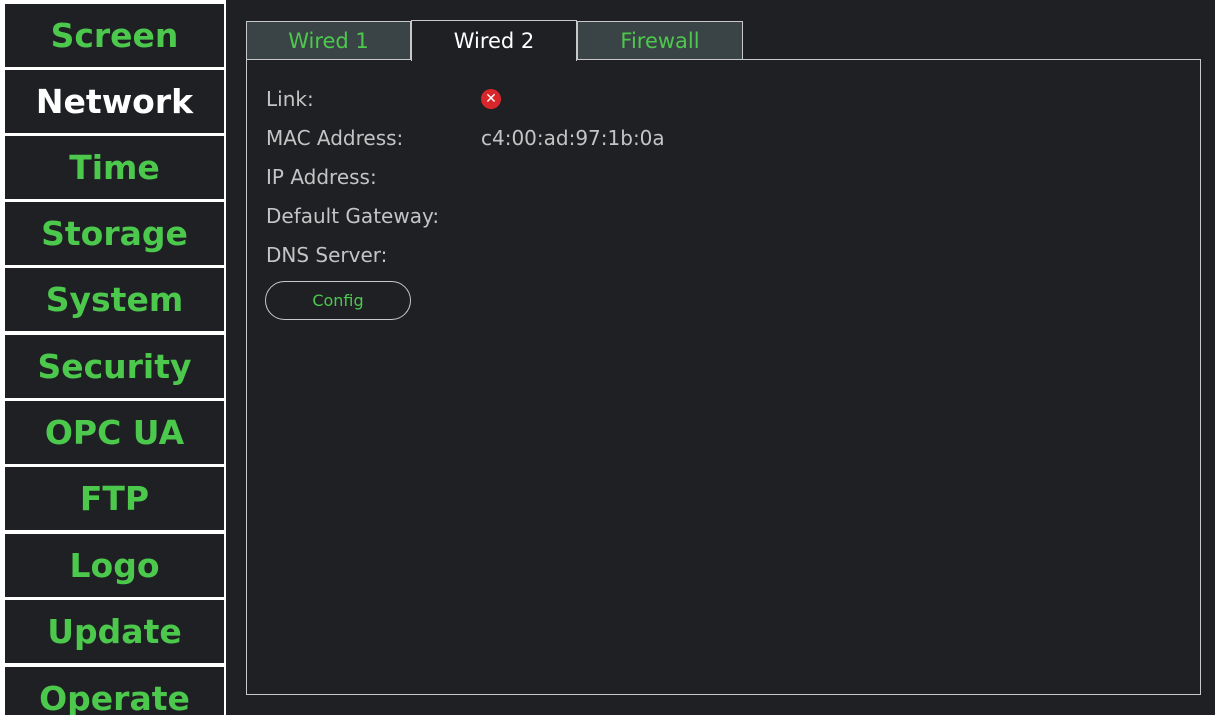 The height and width of the screenshot is (715, 1215). What do you see at coordinates (494, 40) in the screenshot?
I see `tab-wired-2: Wired 2` at bounding box center [494, 40].